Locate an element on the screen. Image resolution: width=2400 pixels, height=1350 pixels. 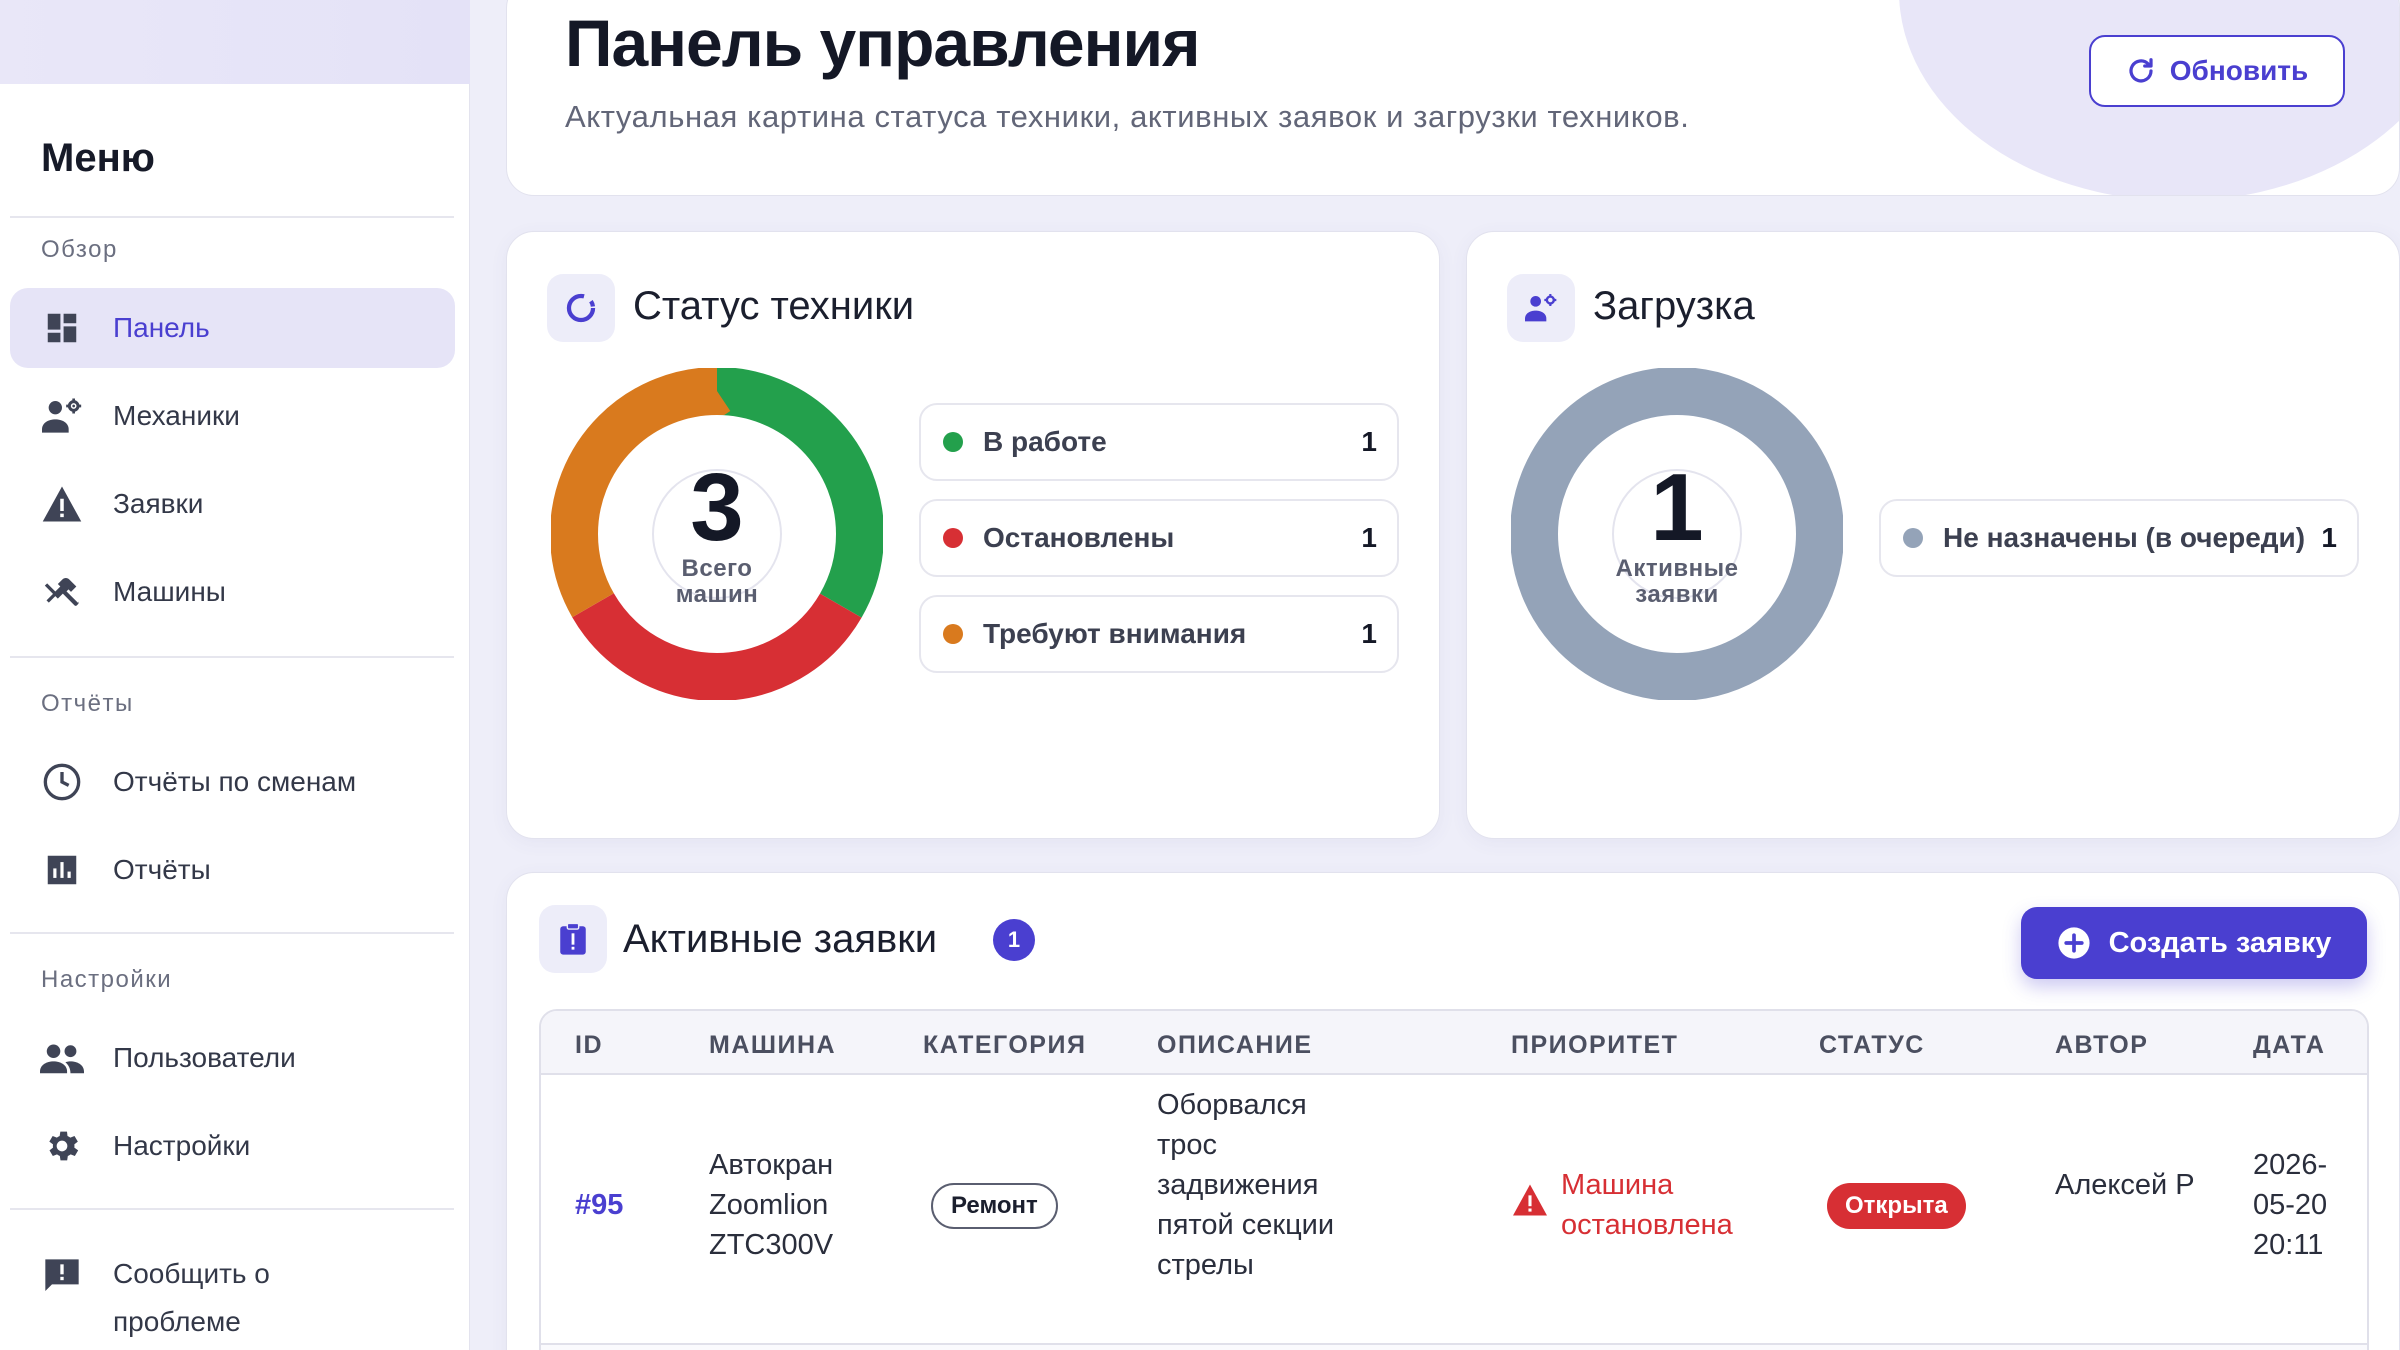
section-settings: Настройки is located at coordinates (107, 979).